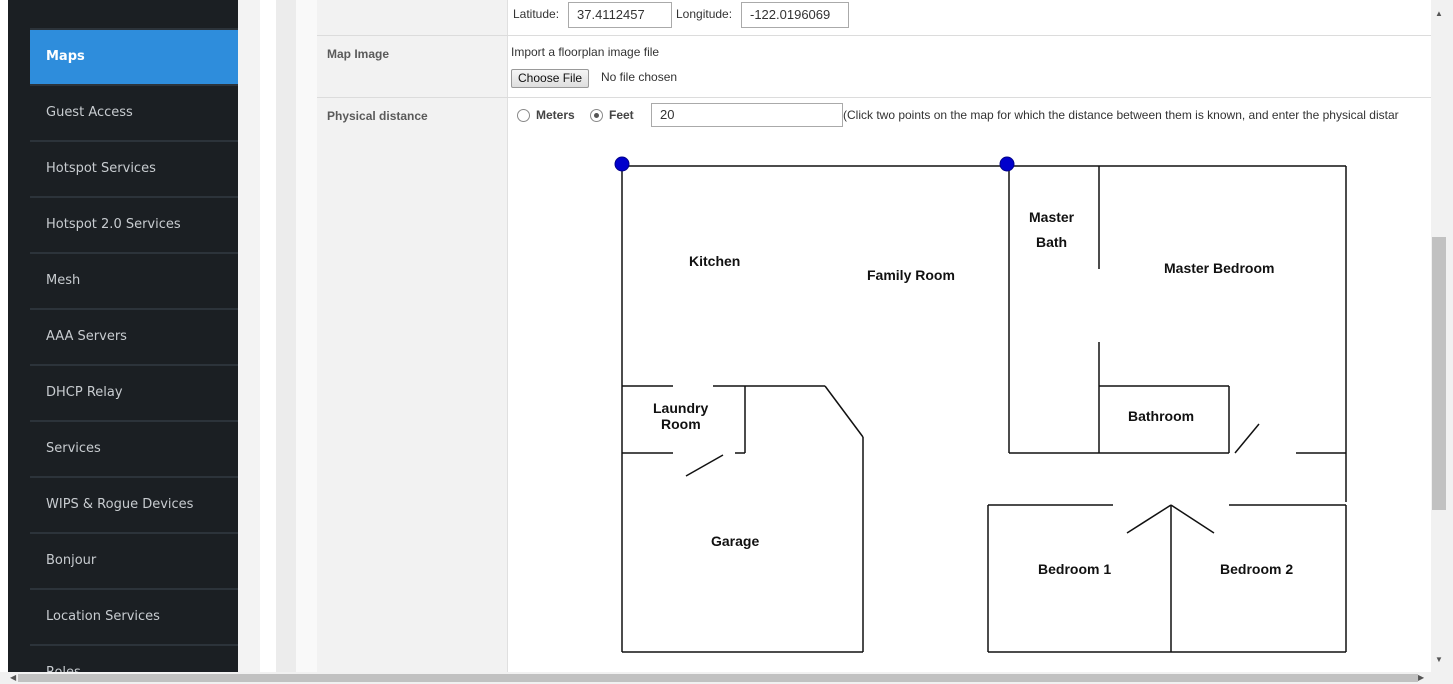 The image size is (1453, 684). Describe the element at coordinates (412, 336) in the screenshot. I see `label-column` at that location.